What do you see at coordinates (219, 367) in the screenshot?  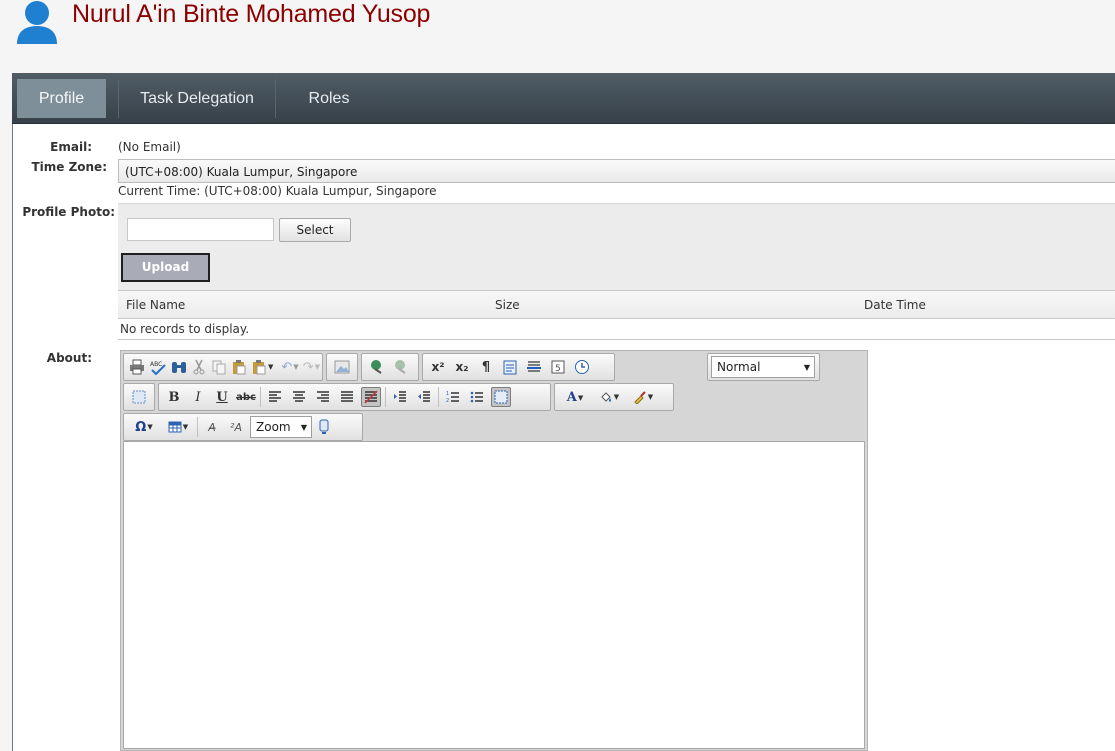 I see `copy-icon` at bounding box center [219, 367].